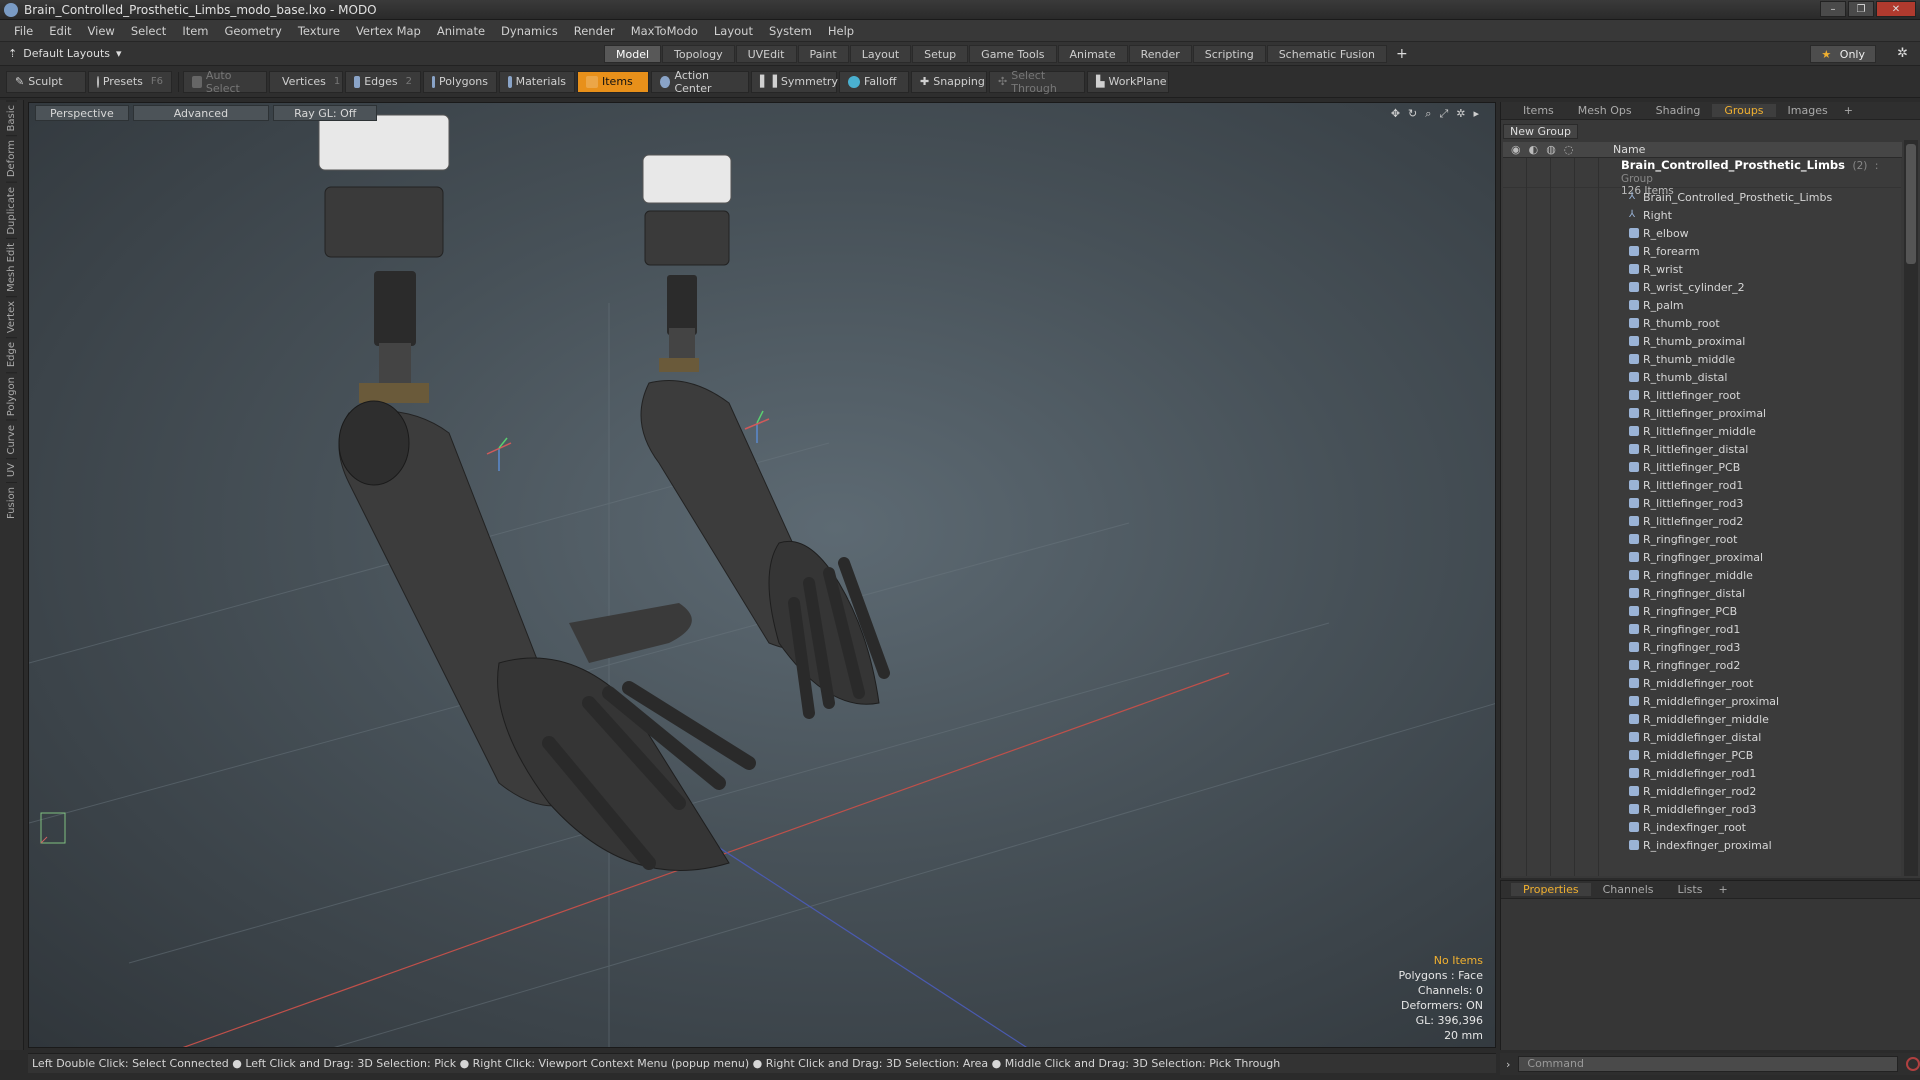  What do you see at coordinates (1861, 9) in the screenshot?
I see `maximize-button: ❐` at bounding box center [1861, 9].